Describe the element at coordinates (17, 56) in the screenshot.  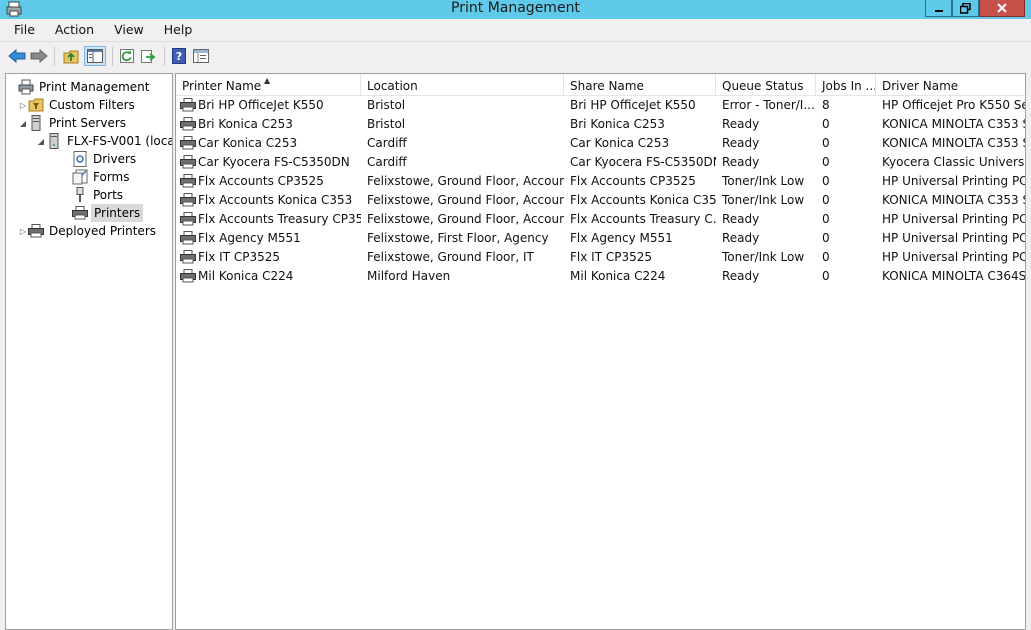
I see `back-arrow-icon` at that location.